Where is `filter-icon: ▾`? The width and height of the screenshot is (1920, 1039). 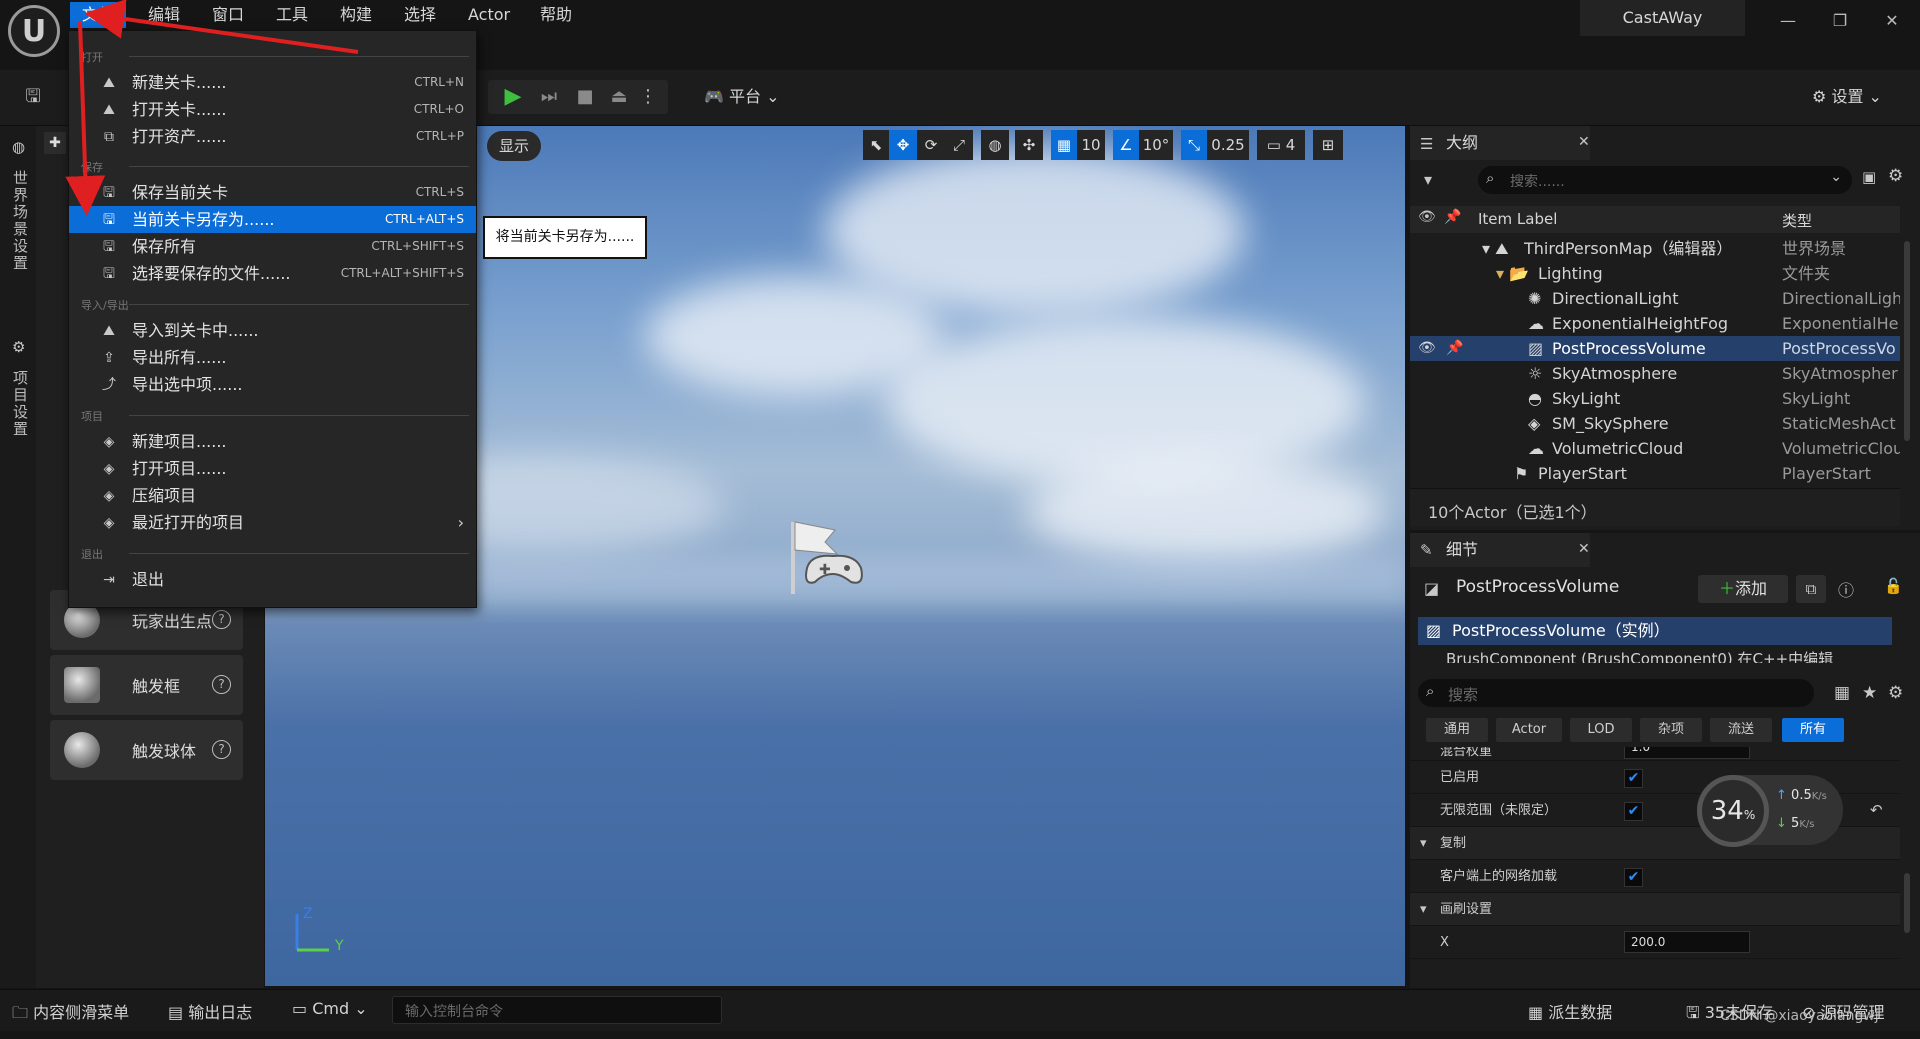
filter-icon: ▾ is located at coordinates (1428, 179).